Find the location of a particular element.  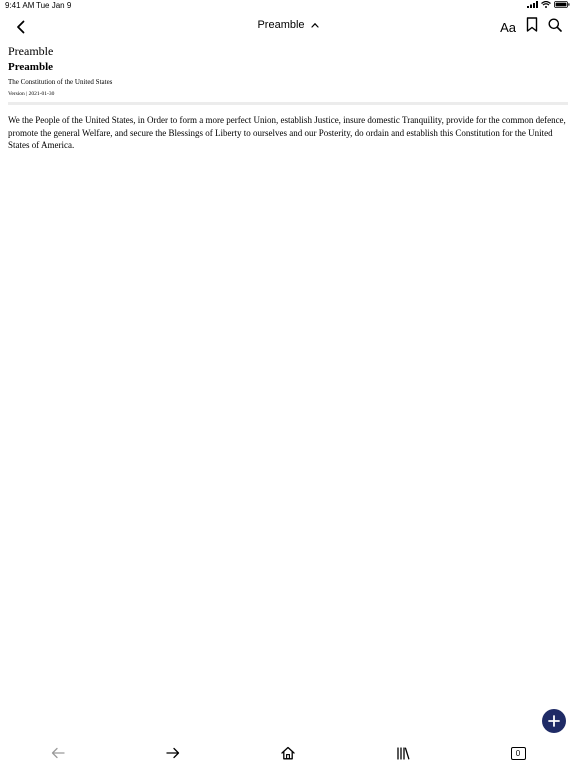

bottom-toolbar: 0 is located at coordinates (288, 753).